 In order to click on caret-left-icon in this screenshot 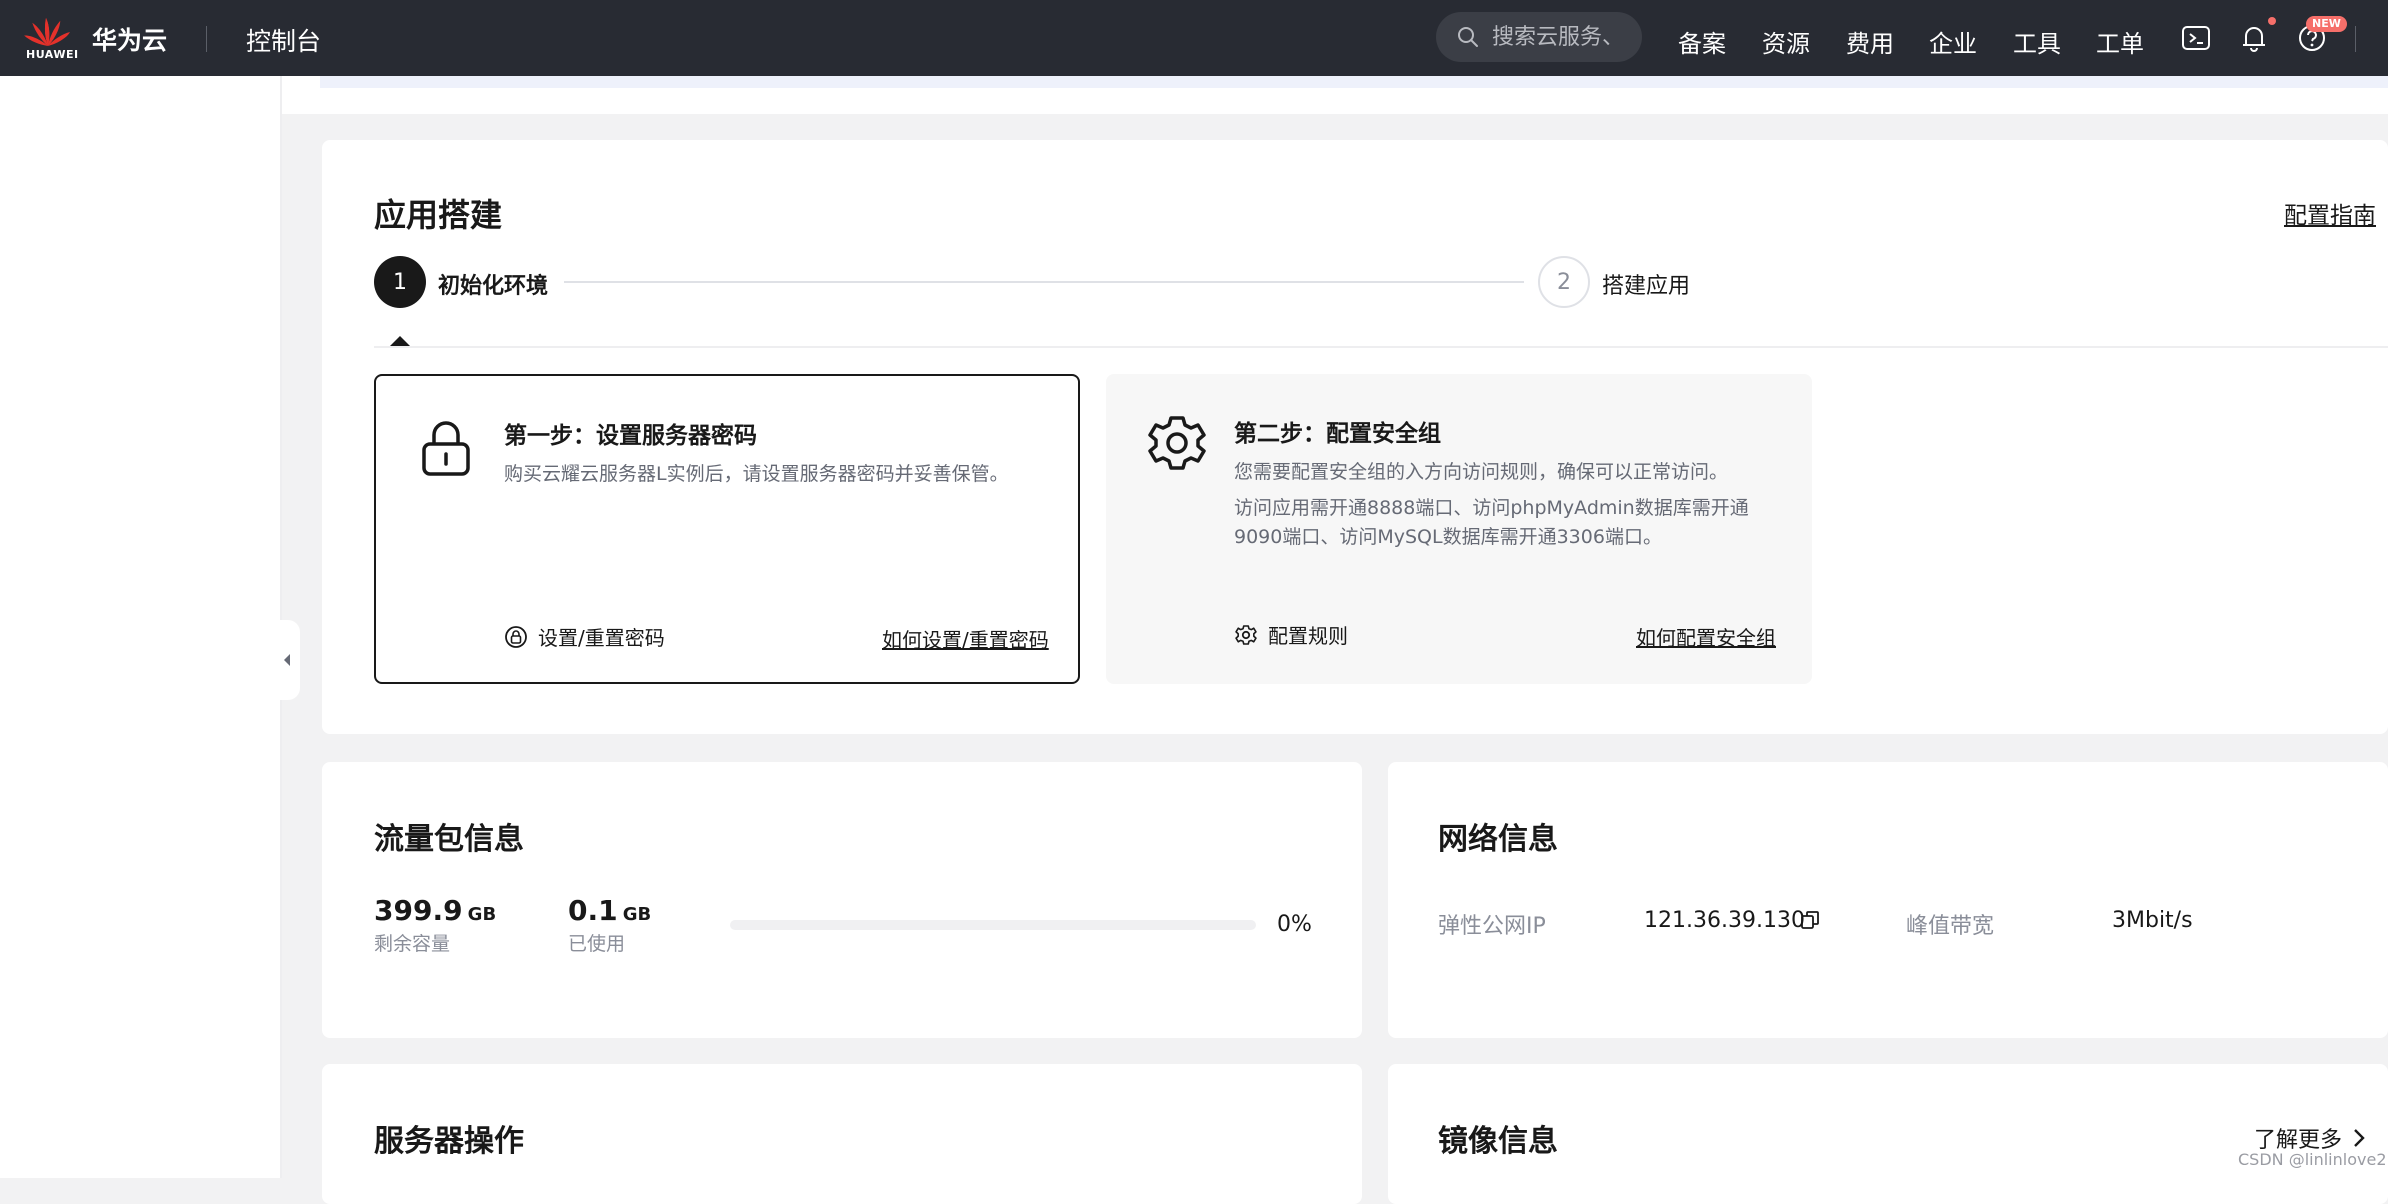, I will do `click(287, 660)`.